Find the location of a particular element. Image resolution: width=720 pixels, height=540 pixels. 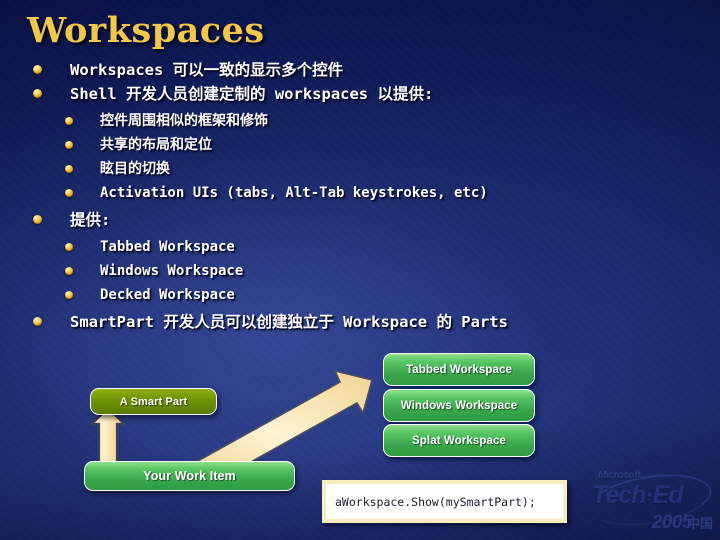

list-item-label: 眩目的切换 is located at coordinates (135, 169).